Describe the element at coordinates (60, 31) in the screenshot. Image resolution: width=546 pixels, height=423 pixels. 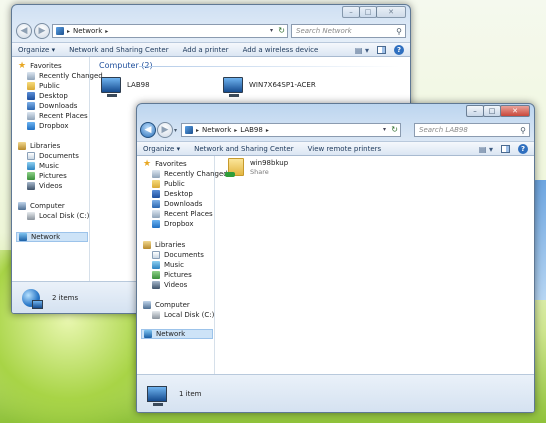
I see `network-location-icon` at that location.